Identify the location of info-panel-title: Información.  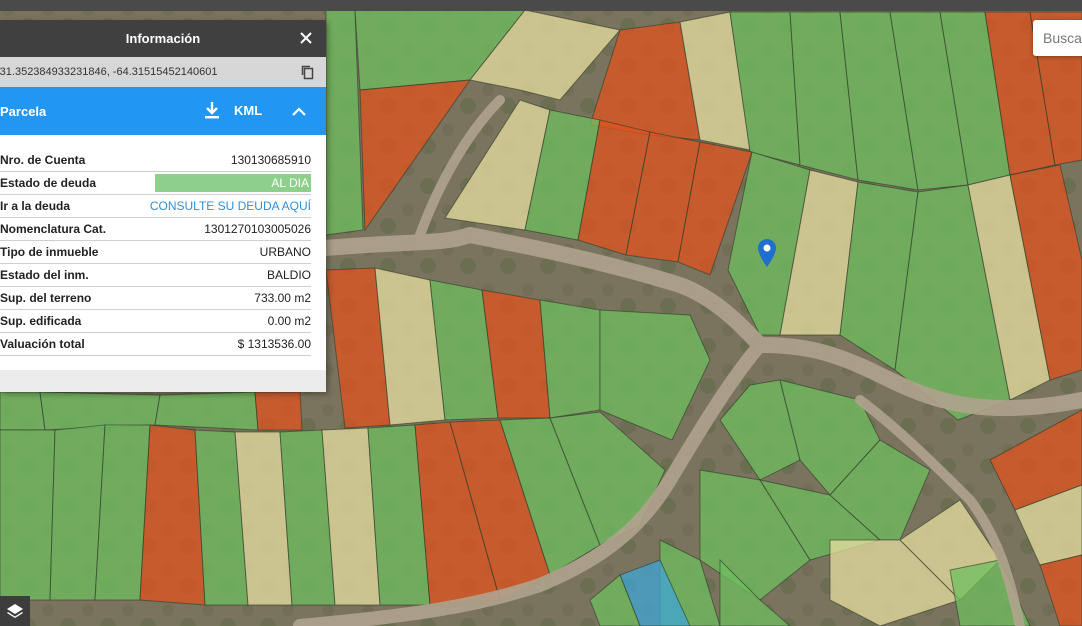
(163, 38).